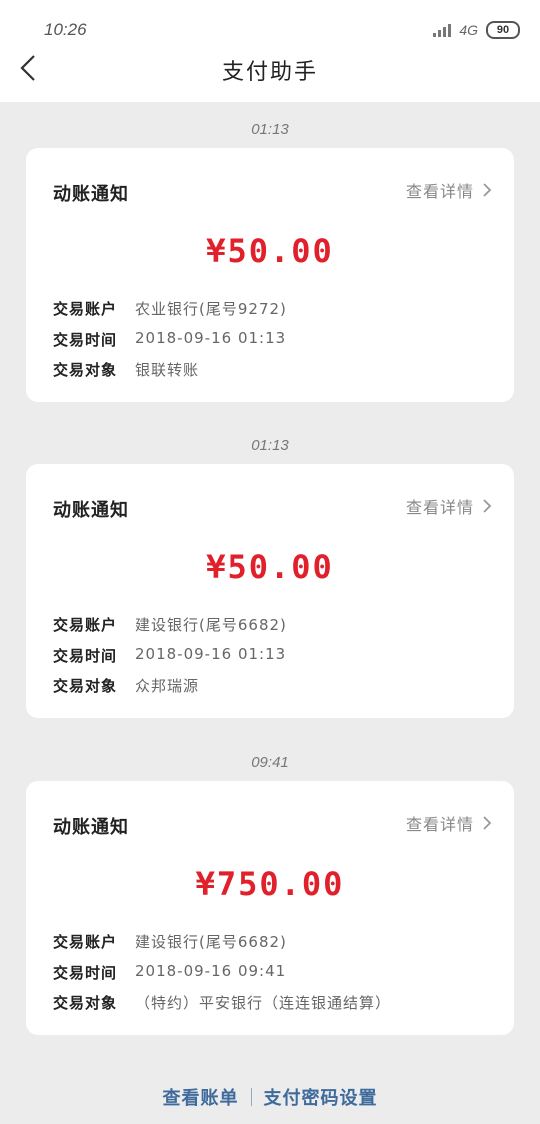 This screenshot has height=1124, width=540. What do you see at coordinates (270, 762) in the screenshot?
I see `notification-time: 09:41` at bounding box center [270, 762].